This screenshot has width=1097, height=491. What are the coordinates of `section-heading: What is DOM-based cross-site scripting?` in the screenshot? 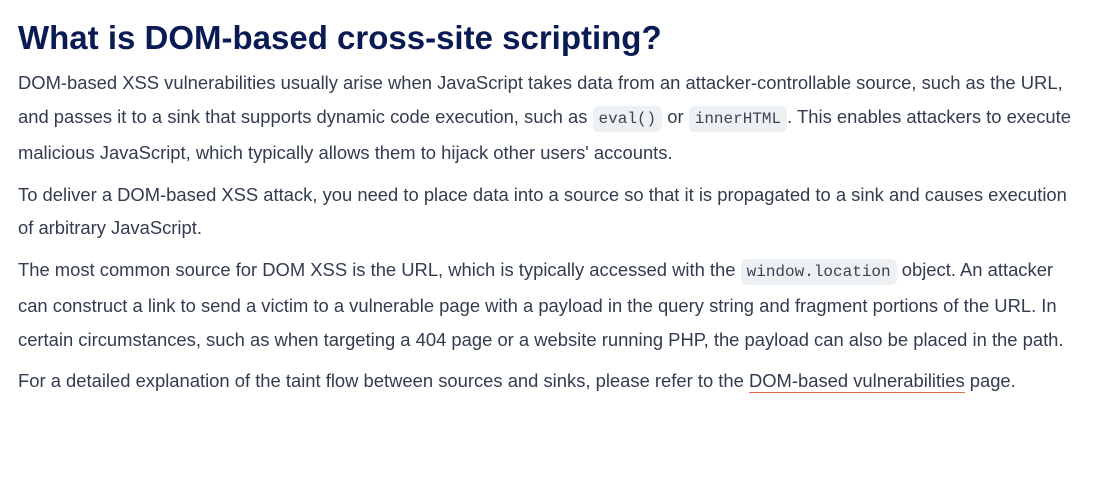 It's located at (340, 37).